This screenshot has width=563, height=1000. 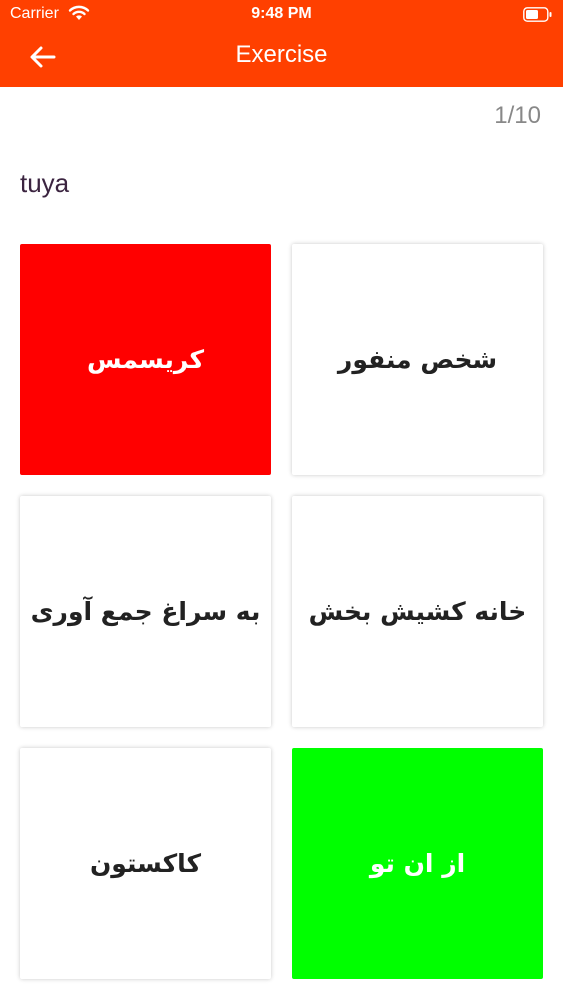 I want to click on answer-option-label: خانه کشیش بخش, so click(x=417, y=611).